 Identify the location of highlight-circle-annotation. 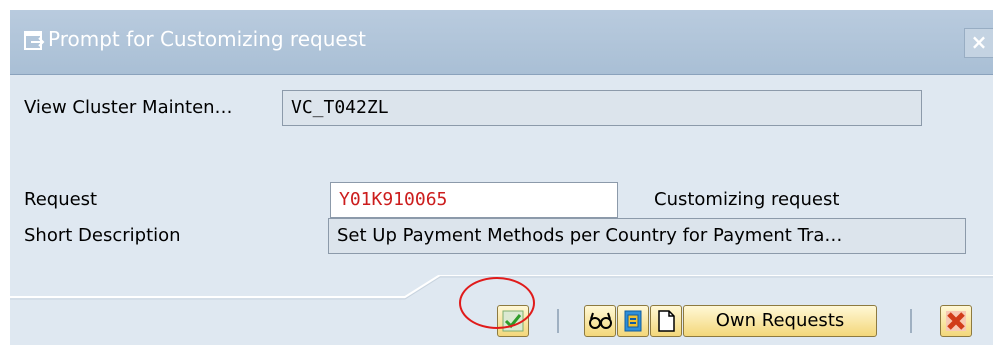
(497, 303).